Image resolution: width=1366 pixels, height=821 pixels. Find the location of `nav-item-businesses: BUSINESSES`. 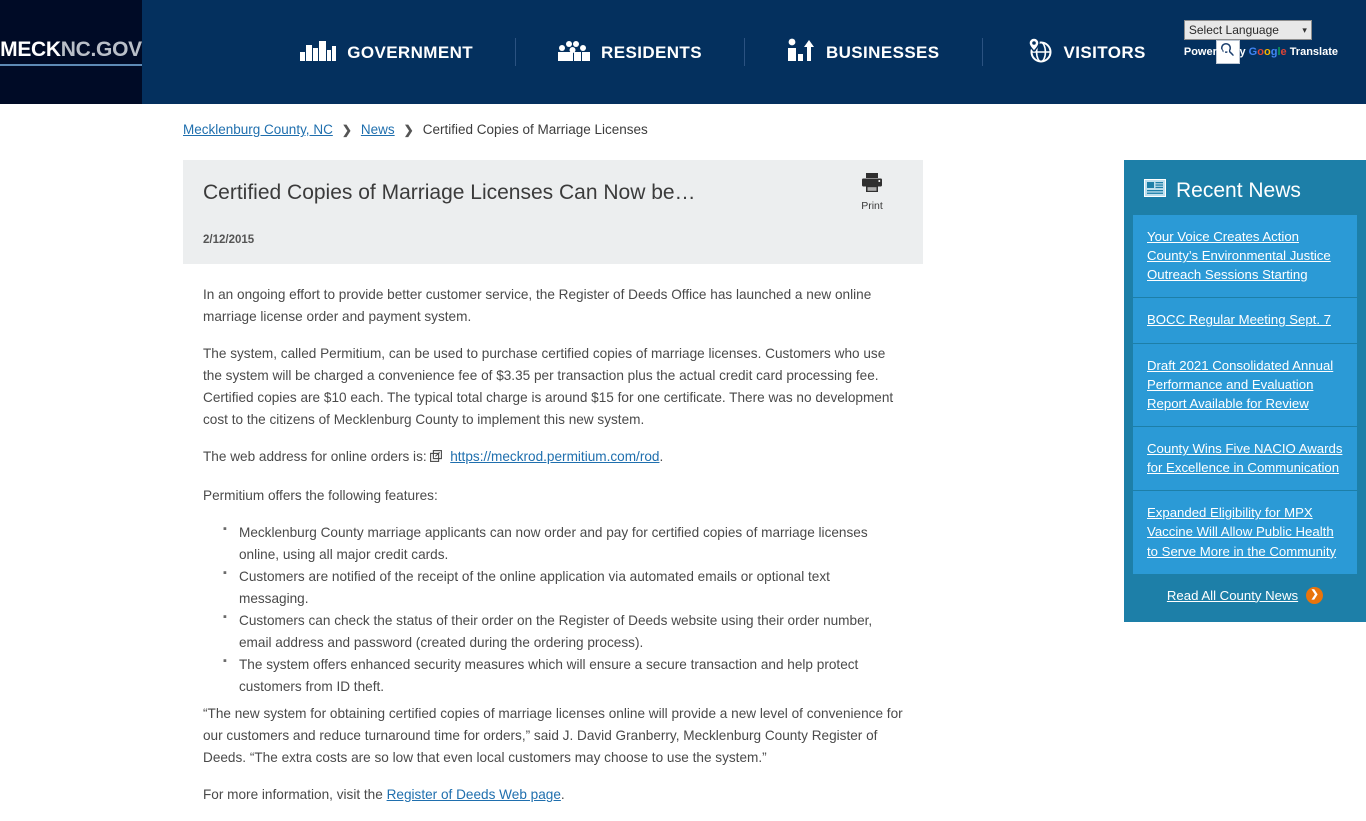

nav-item-businesses: BUSINESSES is located at coordinates (863, 52).